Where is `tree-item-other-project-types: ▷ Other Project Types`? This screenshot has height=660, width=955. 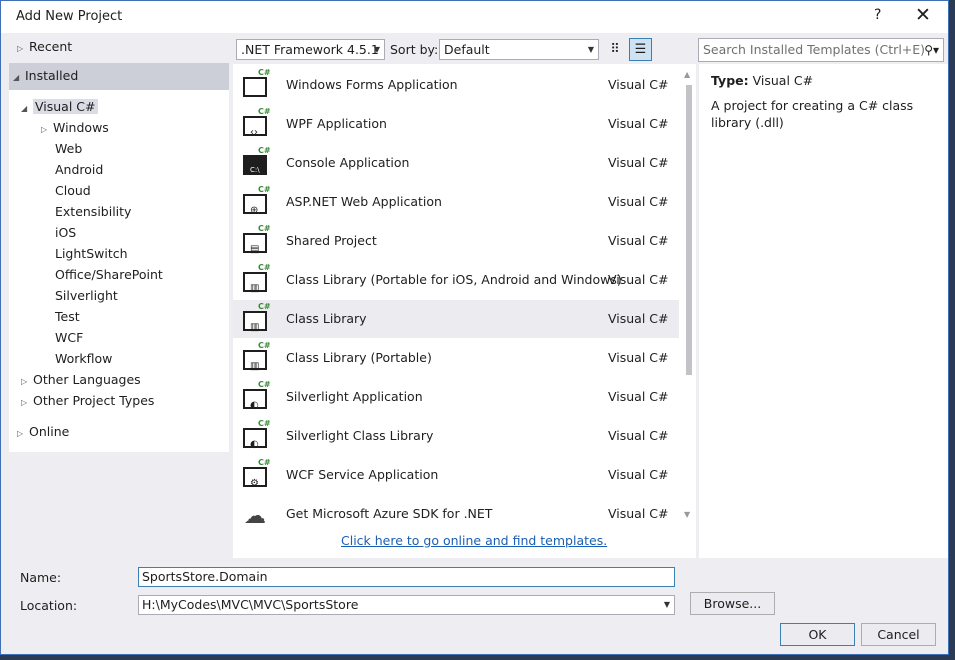
tree-item-other-project-types: ▷ Other Project Types is located at coordinates (87, 400).